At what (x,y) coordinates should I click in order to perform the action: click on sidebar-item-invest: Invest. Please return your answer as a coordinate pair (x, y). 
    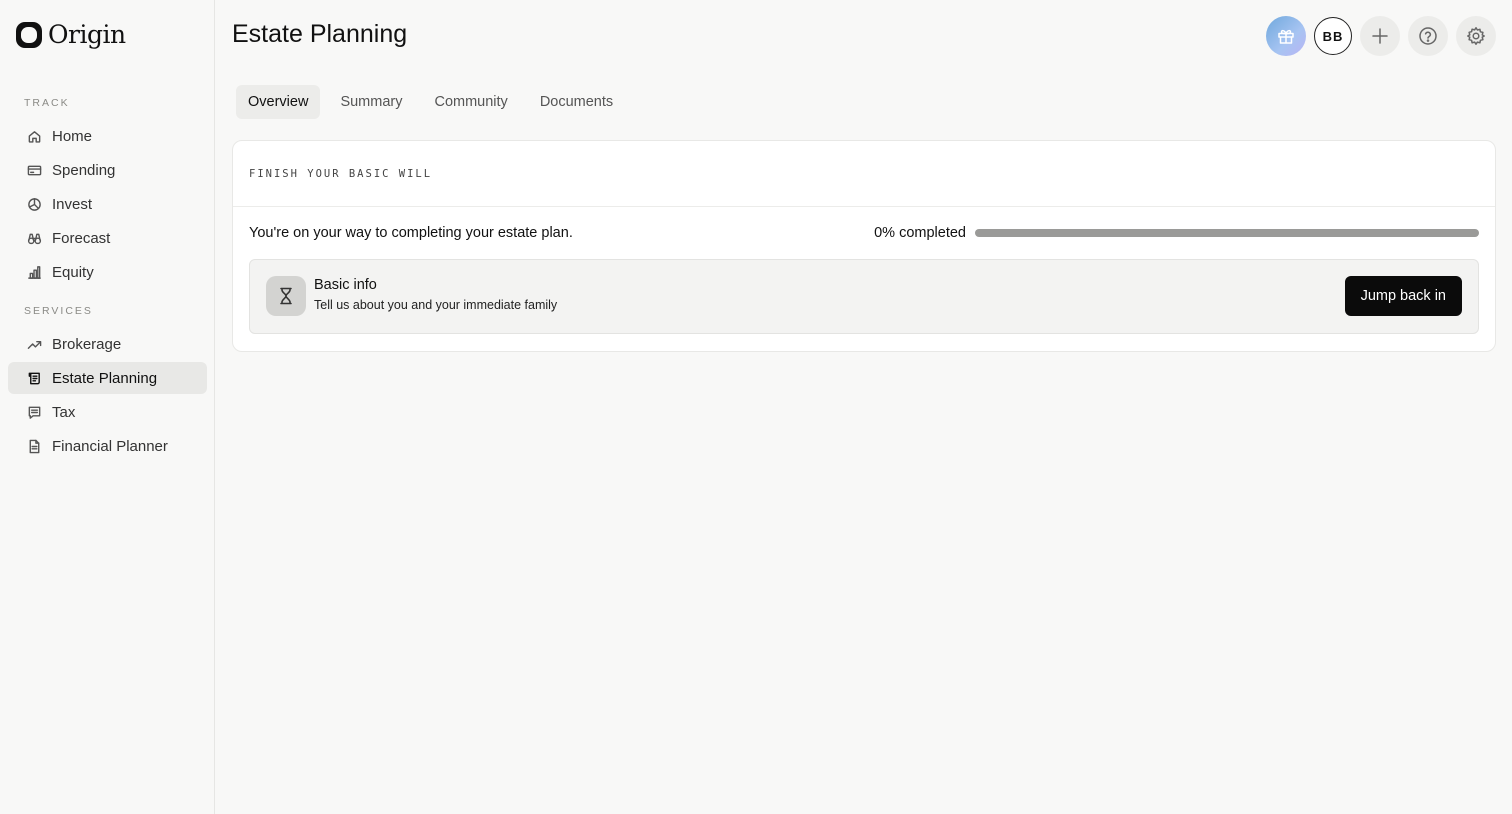
    Looking at the image, I should click on (107, 204).